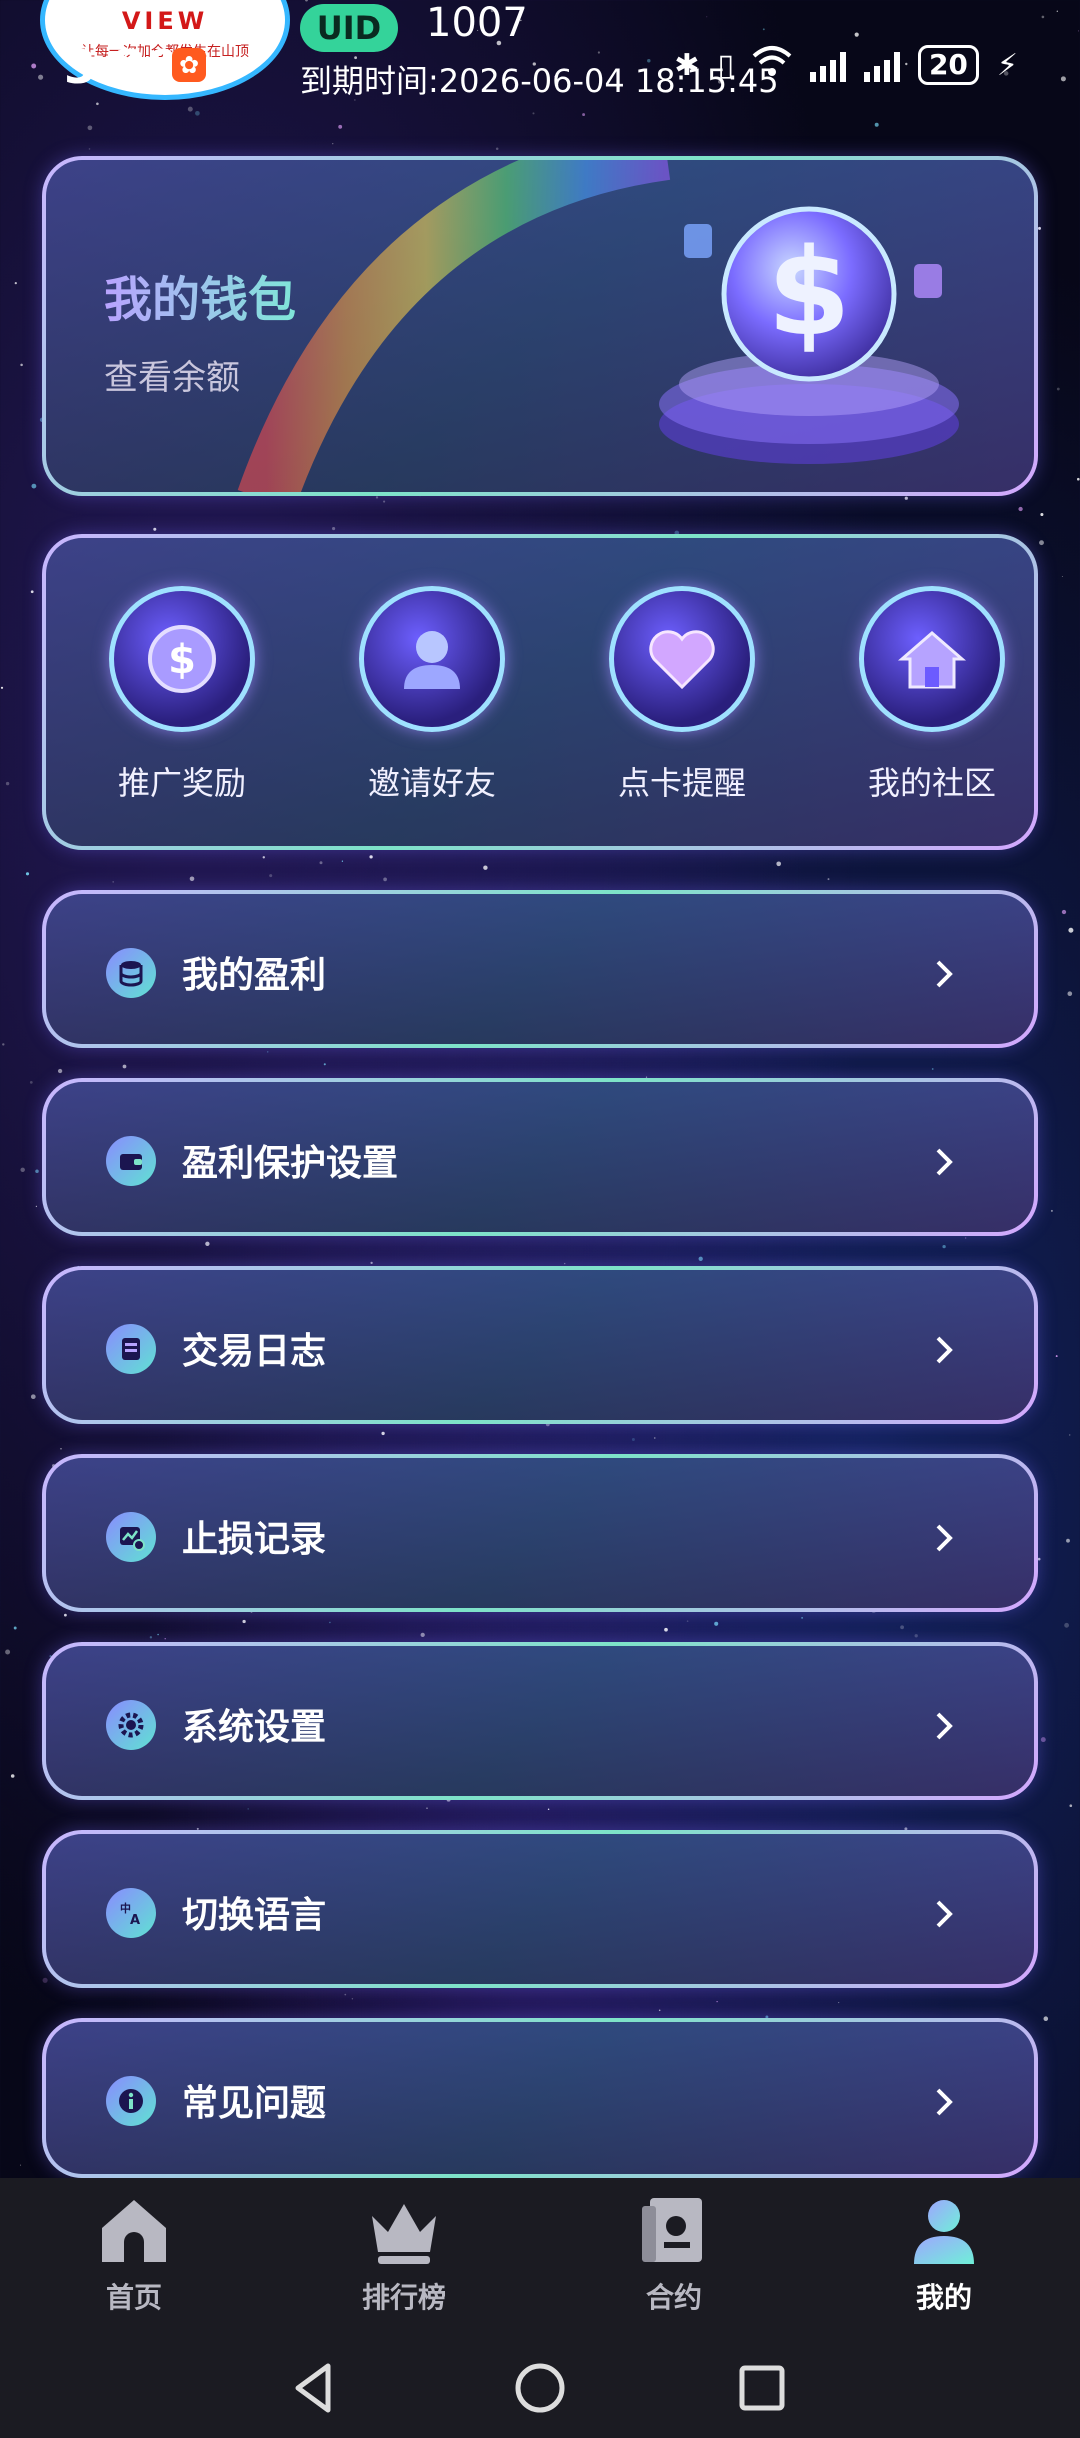 Image resolution: width=1080 pixels, height=2438 pixels. What do you see at coordinates (121, 67) in the screenshot?
I see `clock: 3:20` at bounding box center [121, 67].